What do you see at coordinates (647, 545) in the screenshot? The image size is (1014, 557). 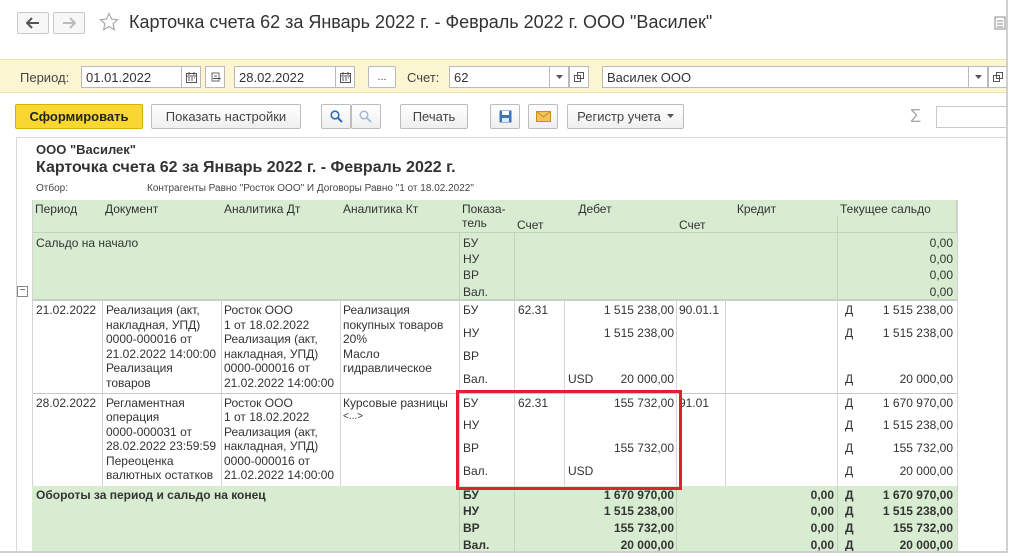 I see `totals-debit: 20 000,00` at bounding box center [647, 545].